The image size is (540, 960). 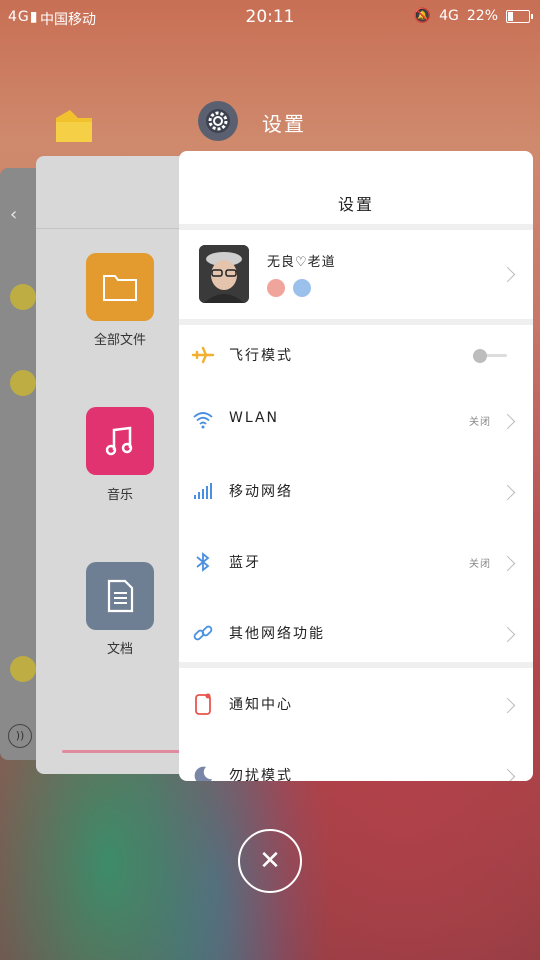 I want to click on profile-name: 无良♡老道, so click(x=301, y=262).